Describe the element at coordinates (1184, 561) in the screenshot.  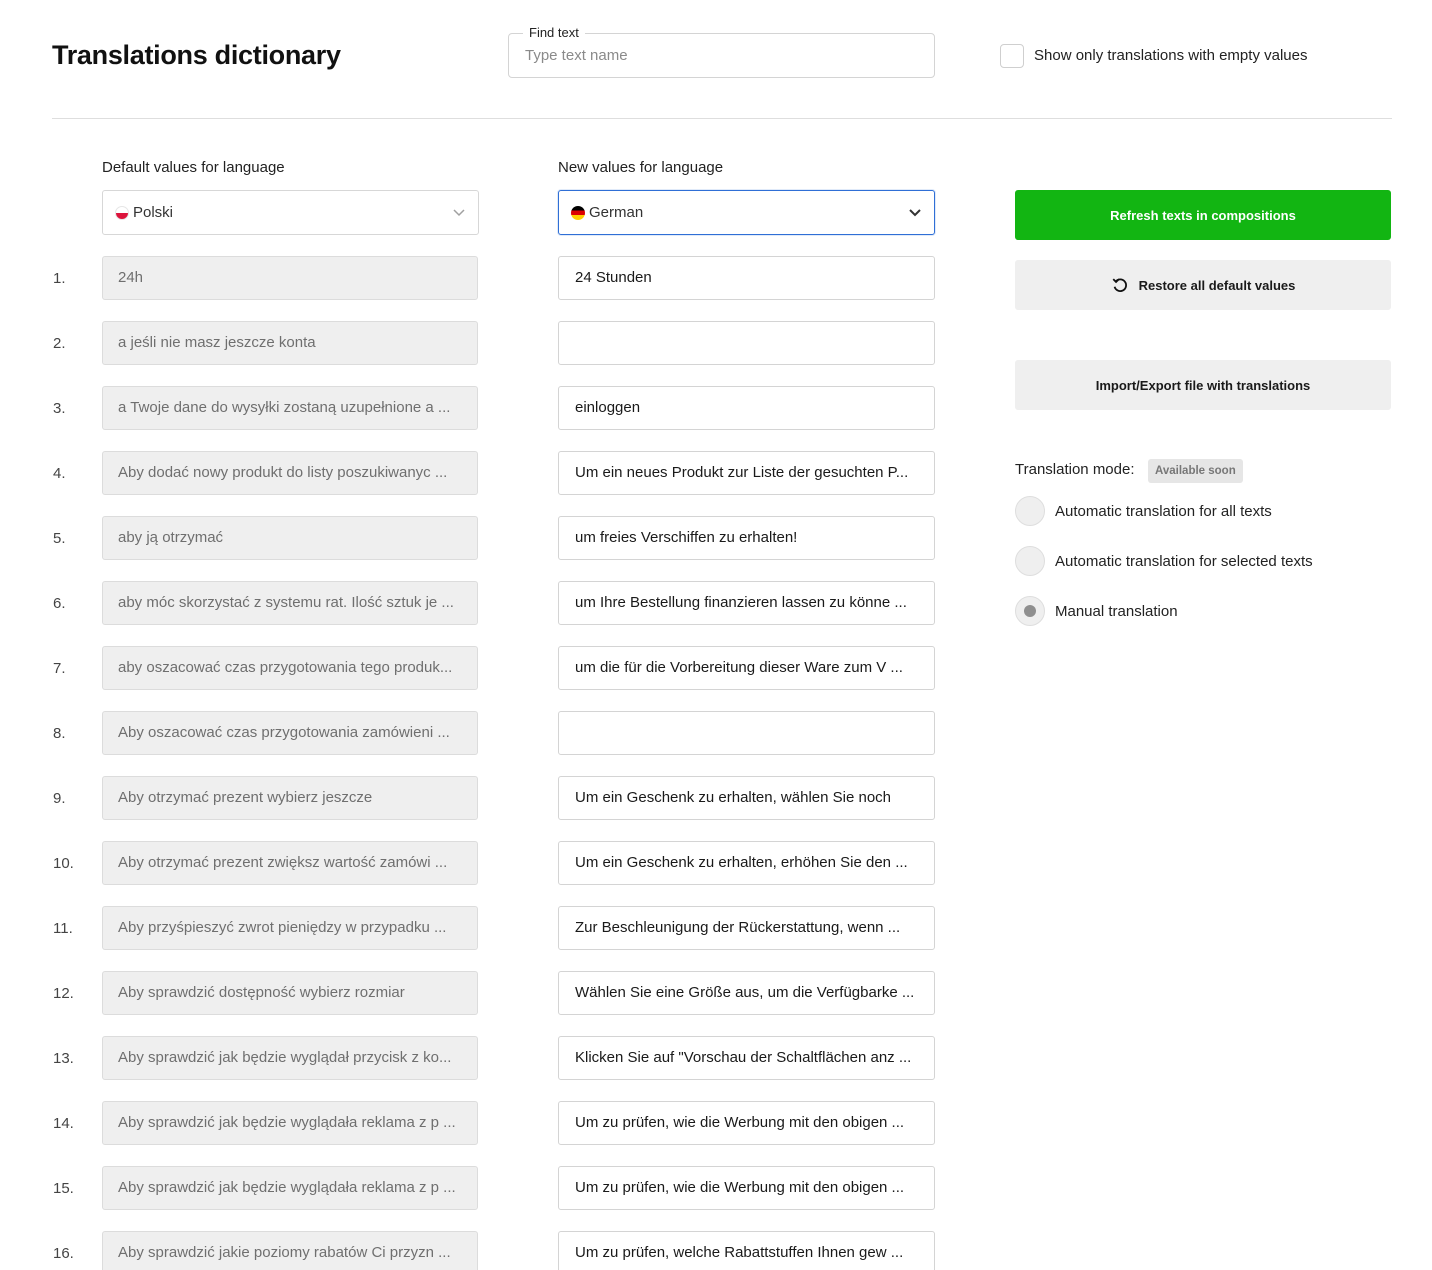
I see `radio-auto-selected-label: Automatic translation for selected texts` at that location.